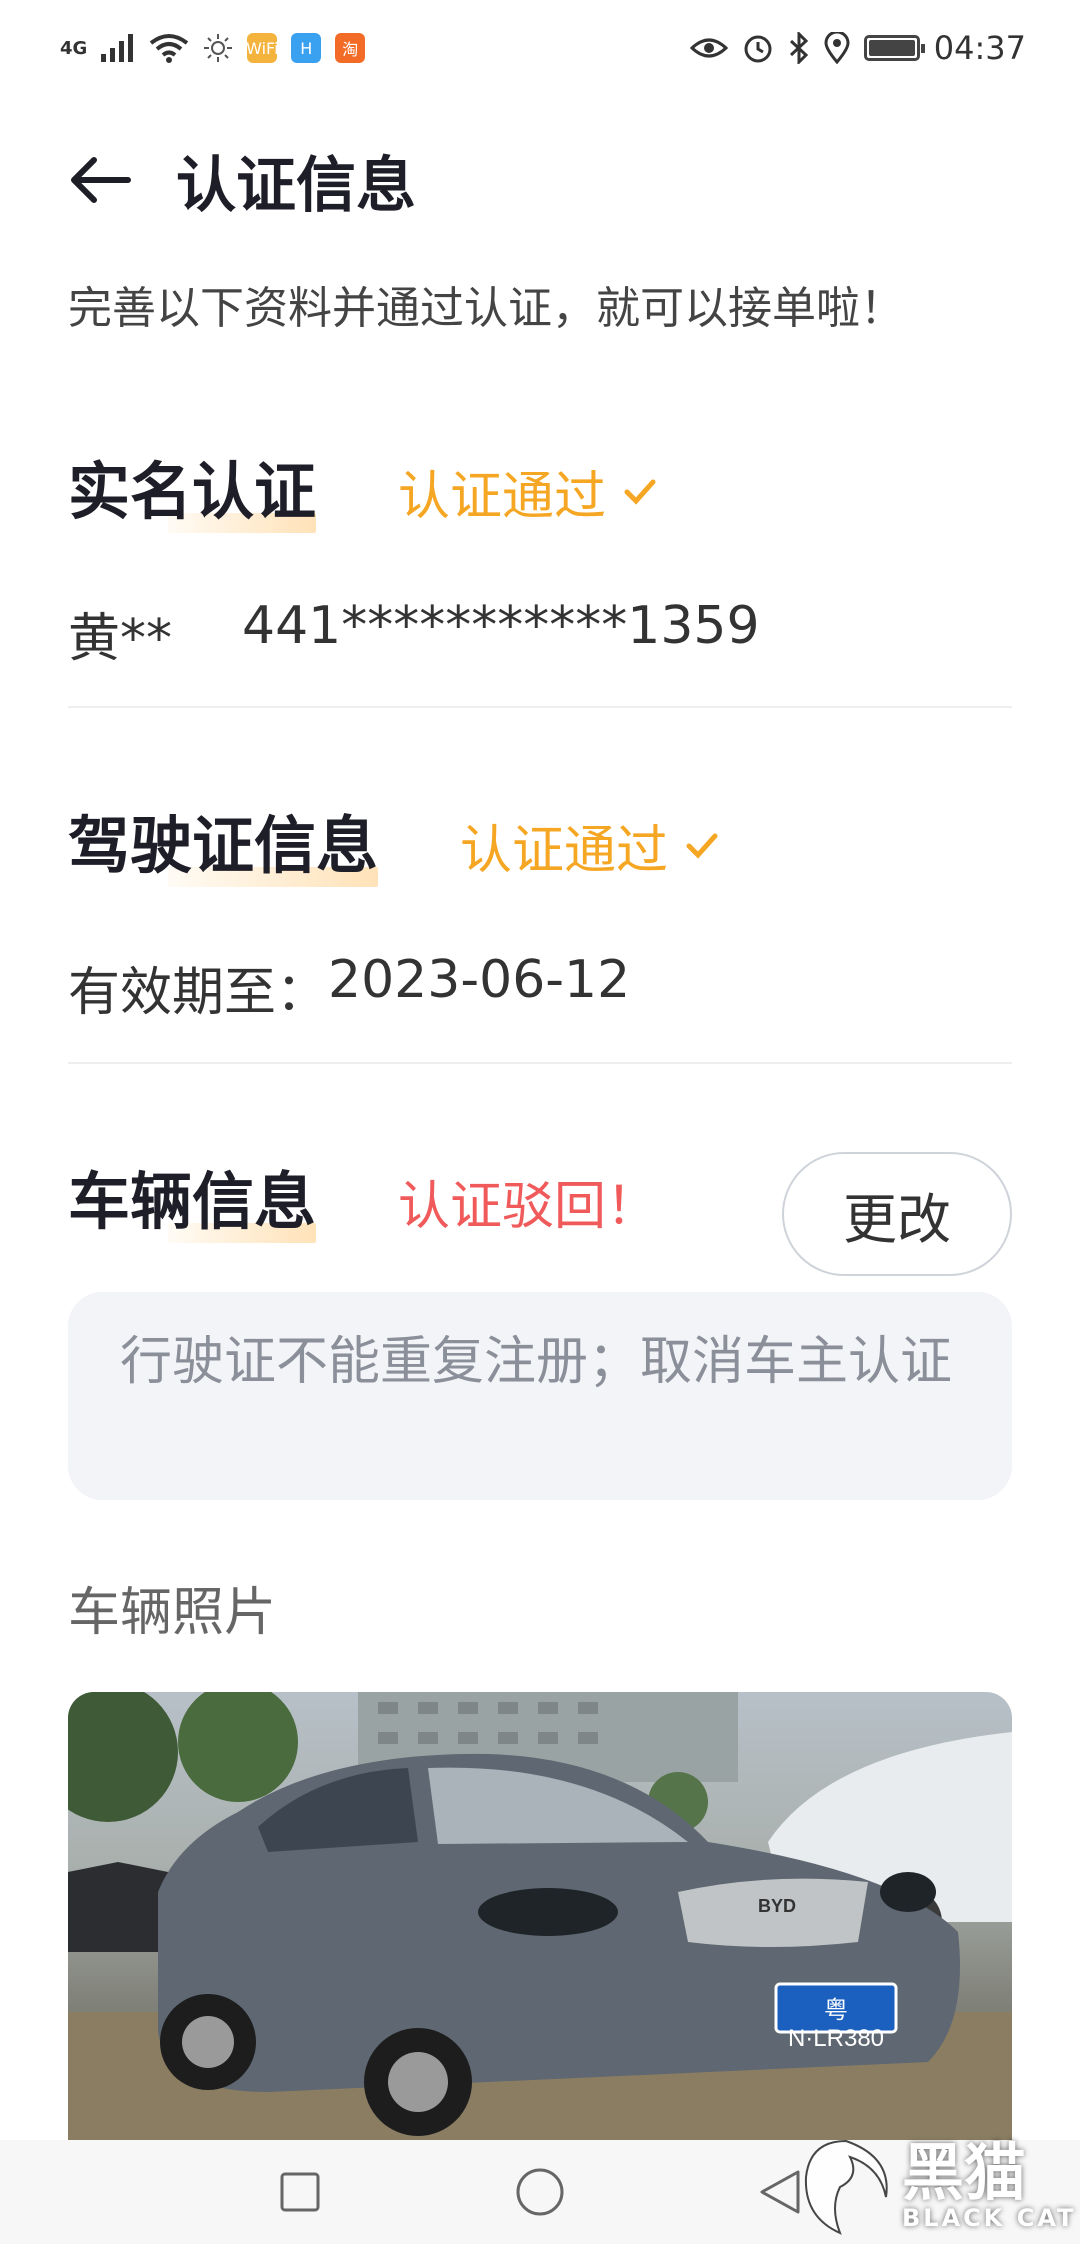 Image resolution: width=1080 pixels, height=2244 pixels. I want to click on real-name-info: 黄** 441***********1359, so click(414, 633).